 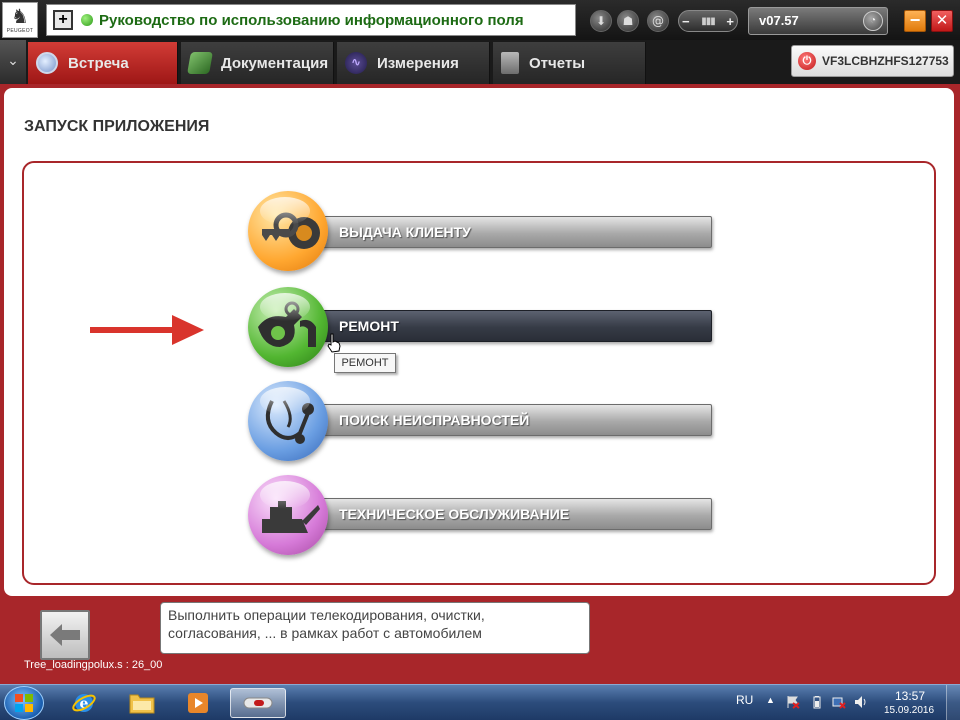 What do you see at coordinates (873, 21) in the screenshot?
I see `settings-knob-icon: ◔` at bounding box center [873, 21].